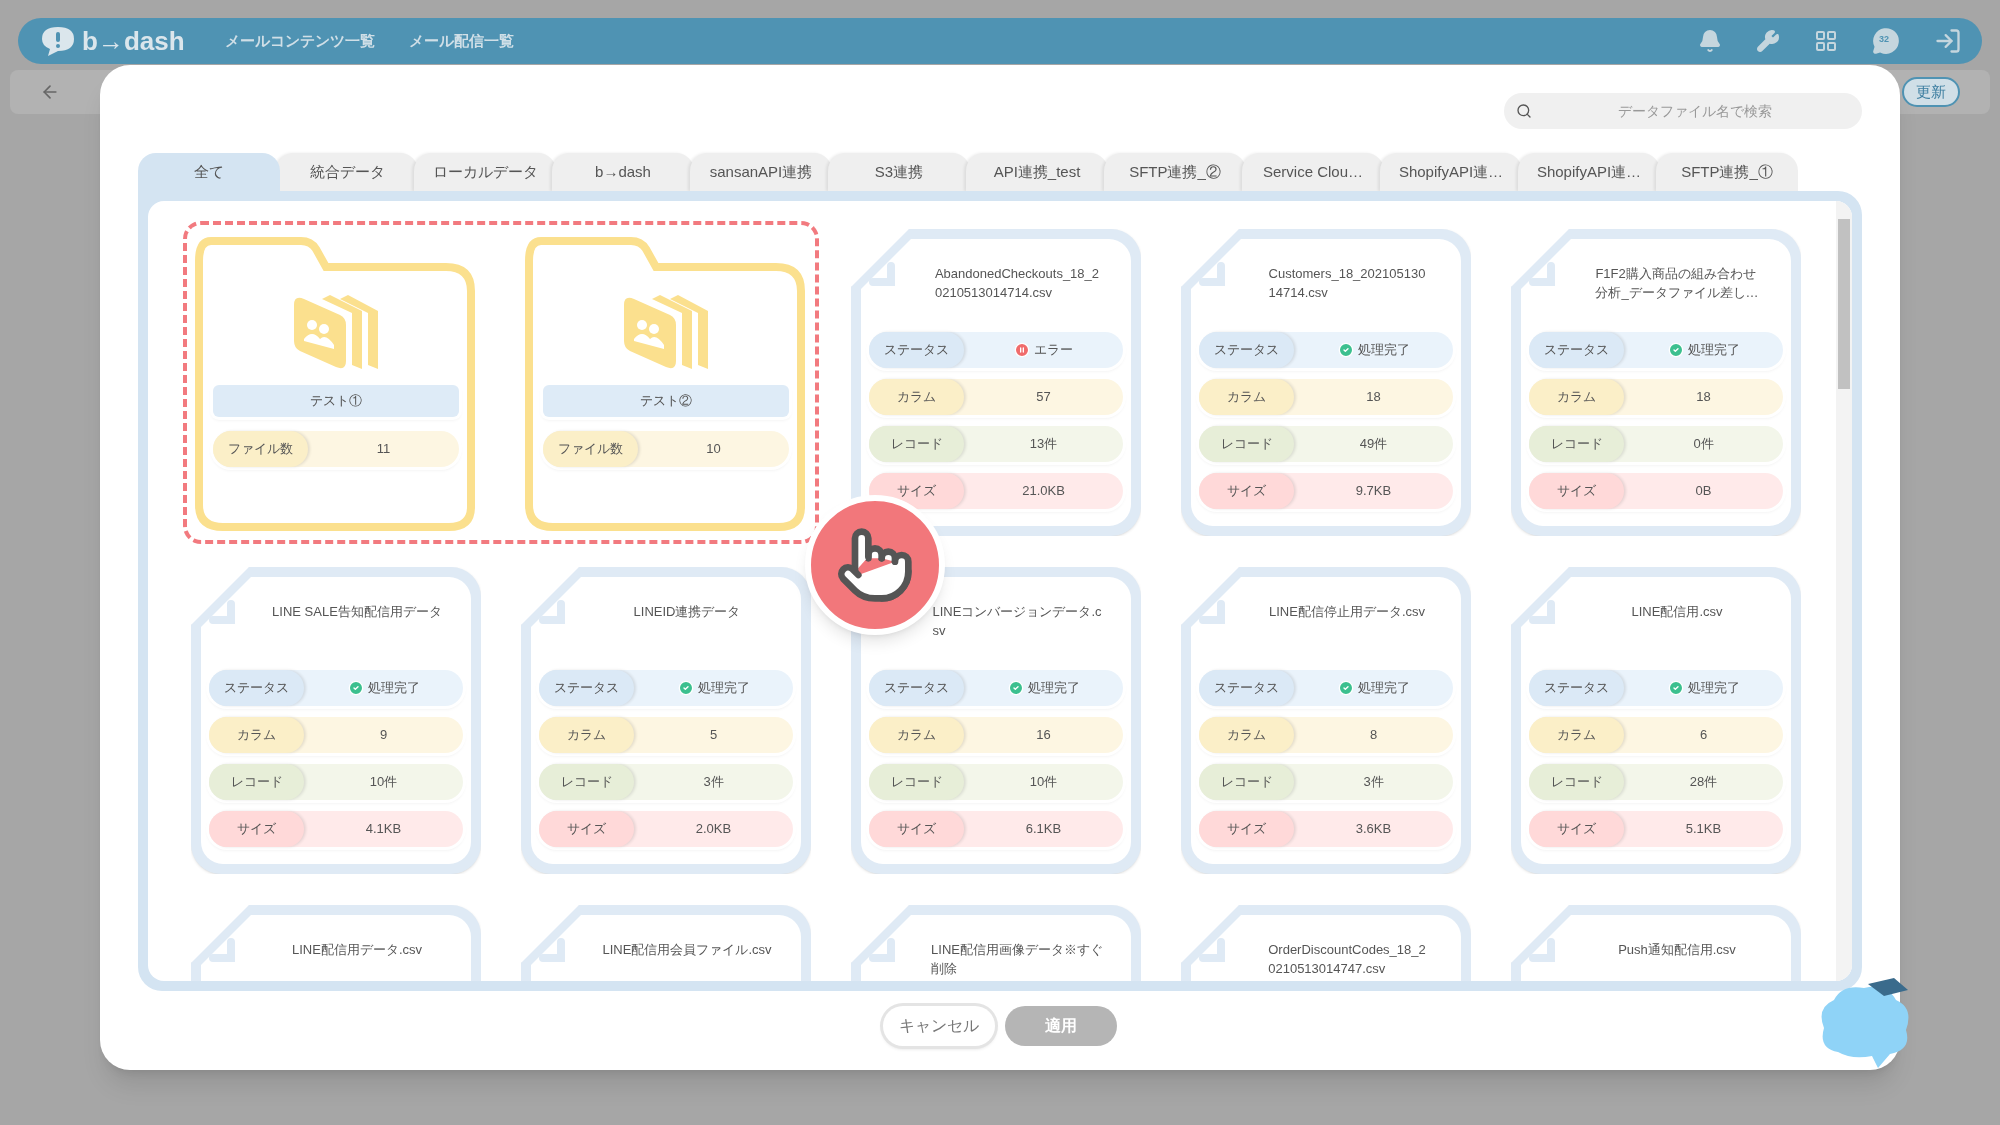  What do you see at coordinates (687, 950) in the screenshot?
I see `file-name: LINE配信用会員ファイル.csv` at bounding box center [687, 950].